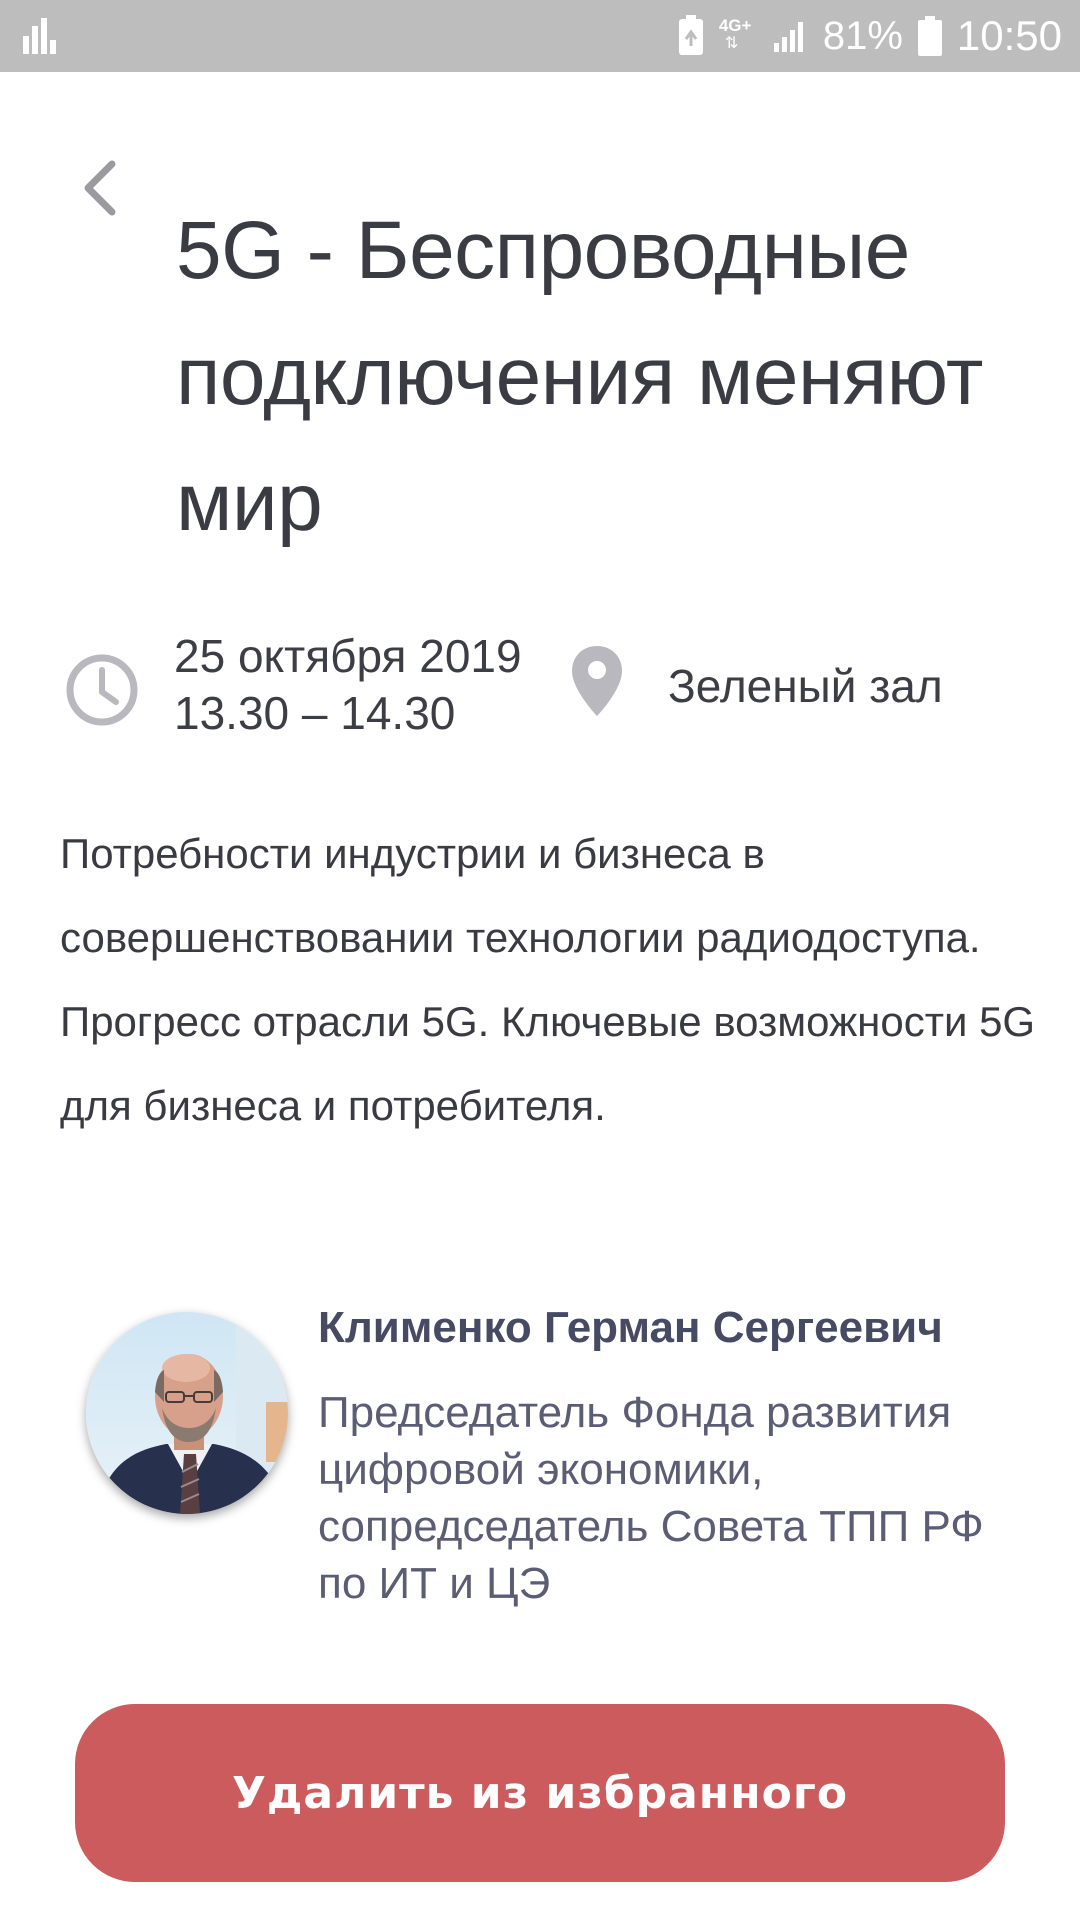 The image size is (1080, 1920). Describe the element at coordinates (102, 690) in the screenshot. I see `clock-icon` at that location.